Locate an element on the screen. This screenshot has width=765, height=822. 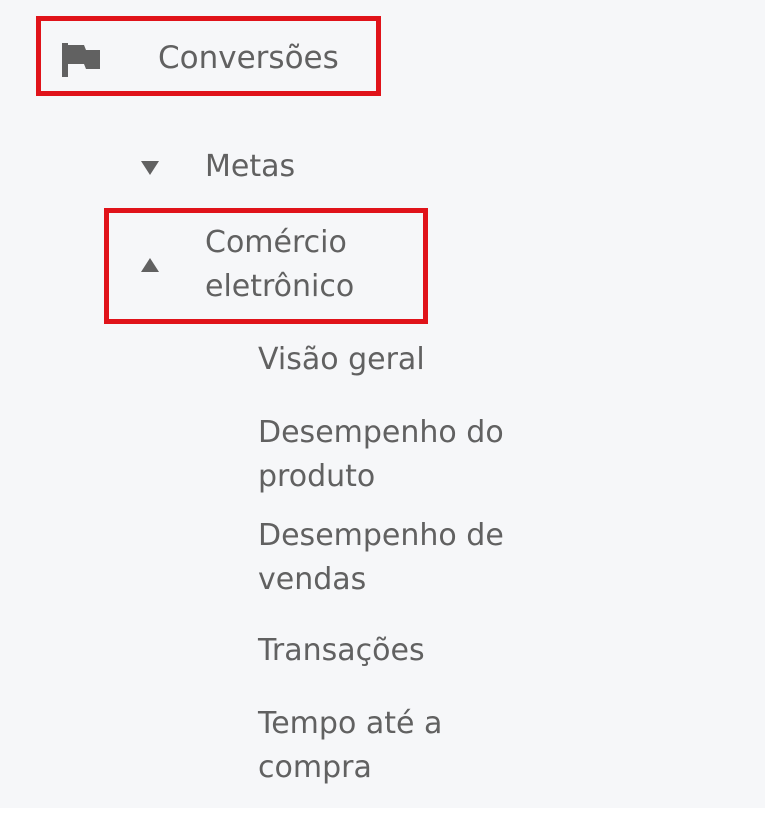
flag-icon is located at coordinates (81, 60).